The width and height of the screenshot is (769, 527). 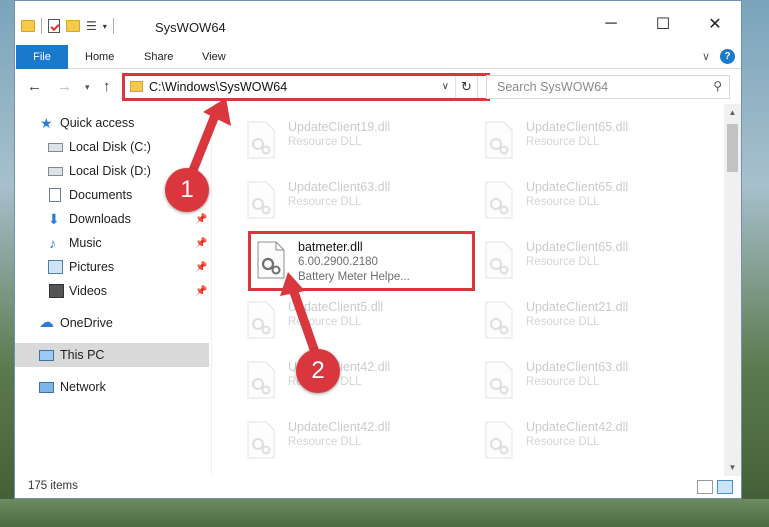 I want to click on scroll-up-icon: ▲, so click(x=732, y=112).